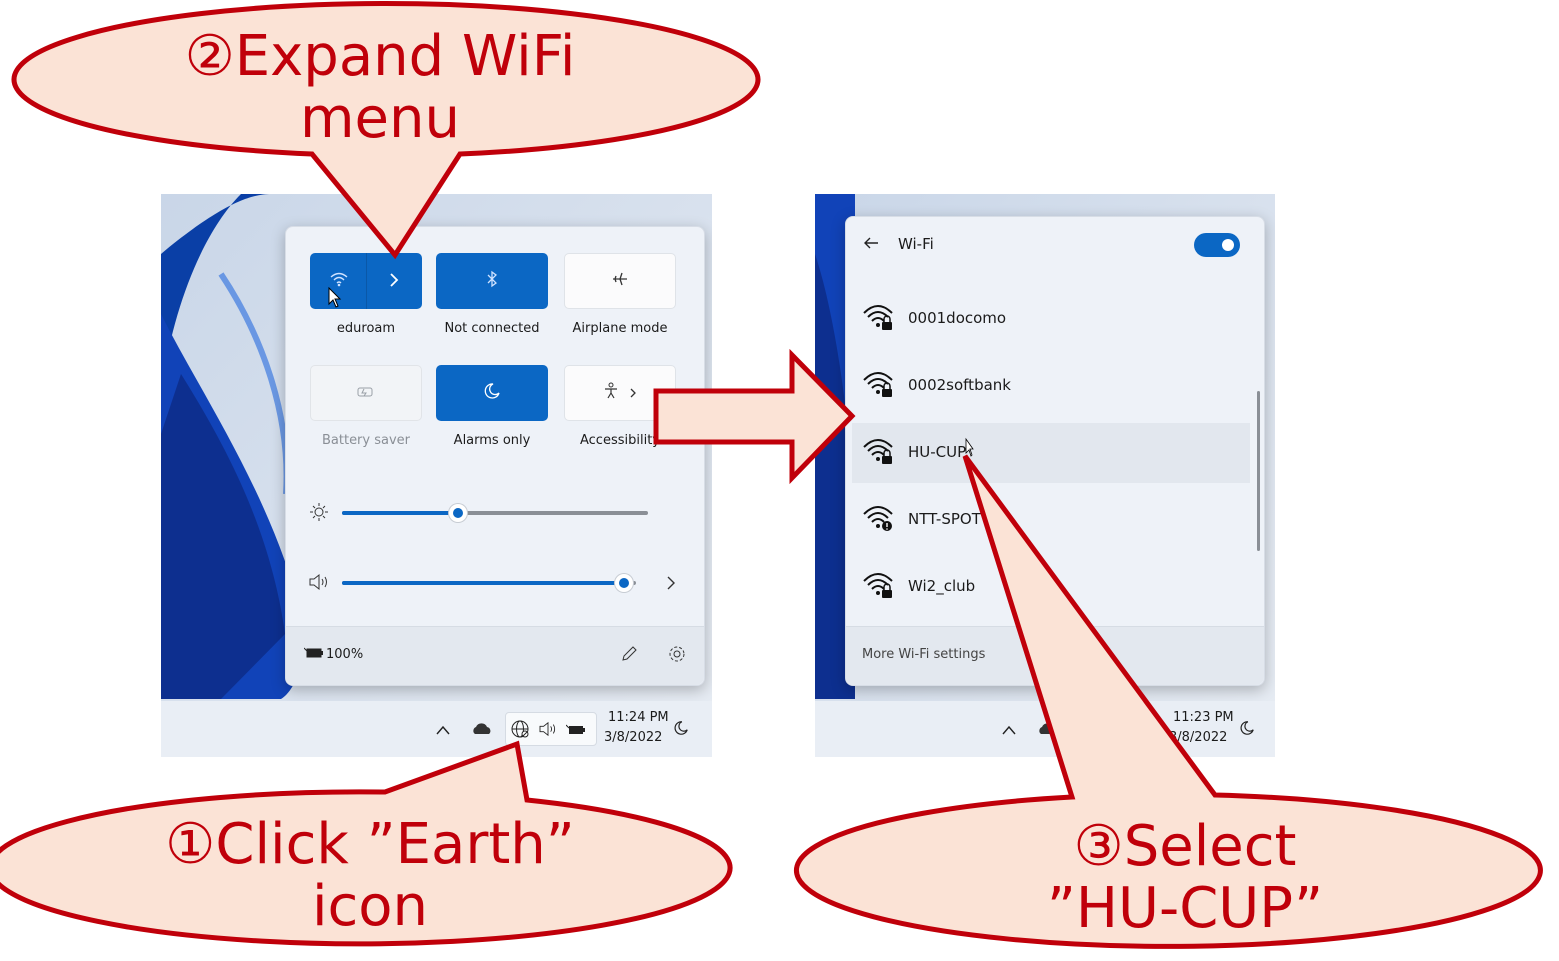 This screenshot has width=1559, height=961. I want to click on step3-line1: ③Select, so click(1185, 846).